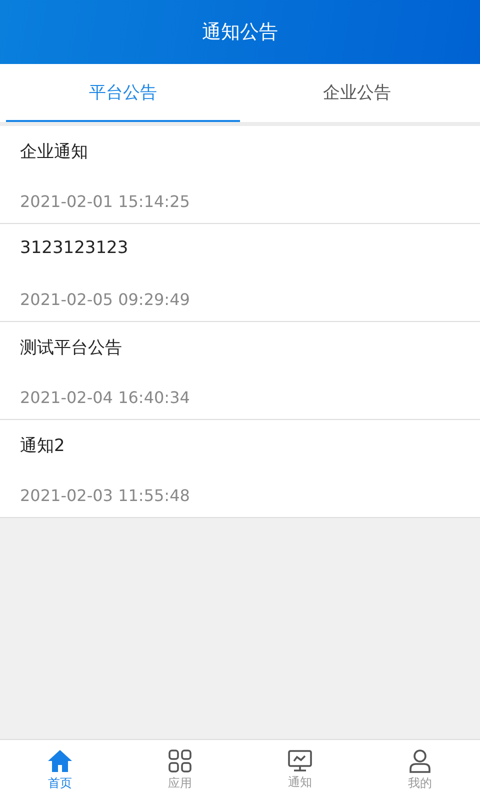 The width and height of the screenshot is (480, 800). Describe the element at coordinates (240, 371) in the screenshot. I see `notice-item: 测试平台公告 2021-02-04 16:40:34` at that location.